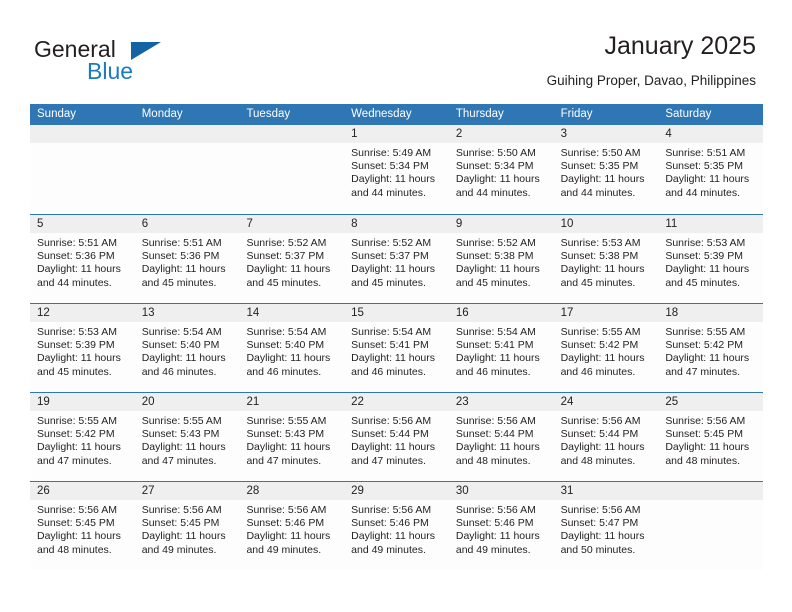  I want to click on day-number: 3, so click(606, 134).